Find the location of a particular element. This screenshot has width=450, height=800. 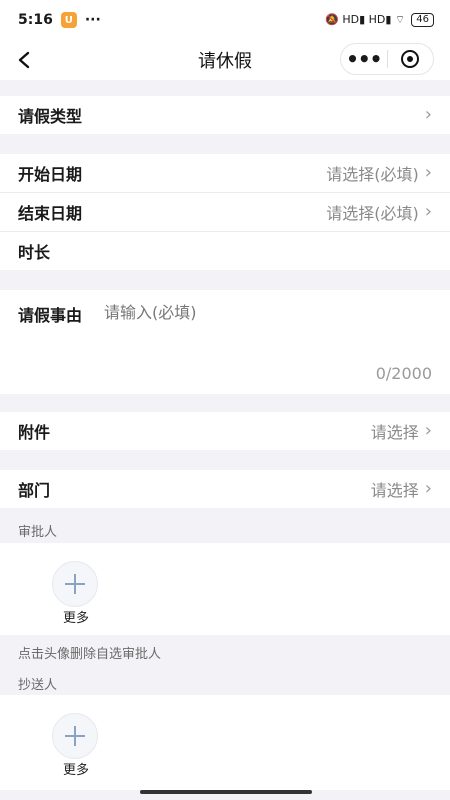

start-date-value: 请选择(必填) is located at coordinates (372, 174).